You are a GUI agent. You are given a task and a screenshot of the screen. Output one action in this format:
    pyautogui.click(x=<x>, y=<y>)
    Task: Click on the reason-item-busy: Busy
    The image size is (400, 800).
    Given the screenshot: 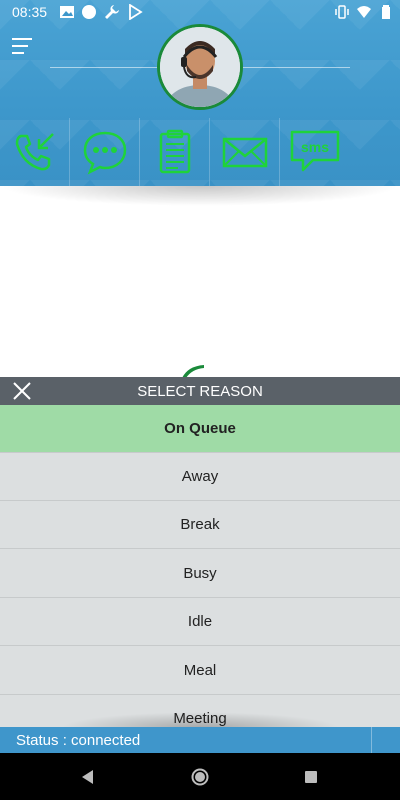 What is the action you would take?
    pyautogui.click(x=200, y=574)
    